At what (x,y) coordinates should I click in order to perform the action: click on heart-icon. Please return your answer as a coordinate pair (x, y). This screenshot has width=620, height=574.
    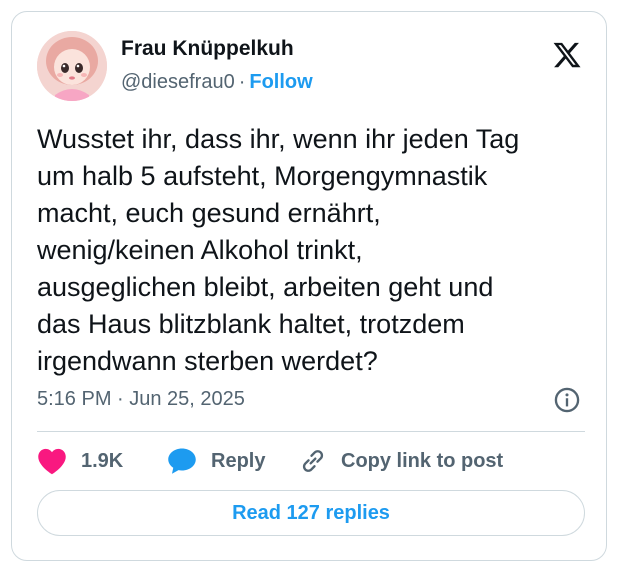
    Looking at the image, I should click on (52, 461).